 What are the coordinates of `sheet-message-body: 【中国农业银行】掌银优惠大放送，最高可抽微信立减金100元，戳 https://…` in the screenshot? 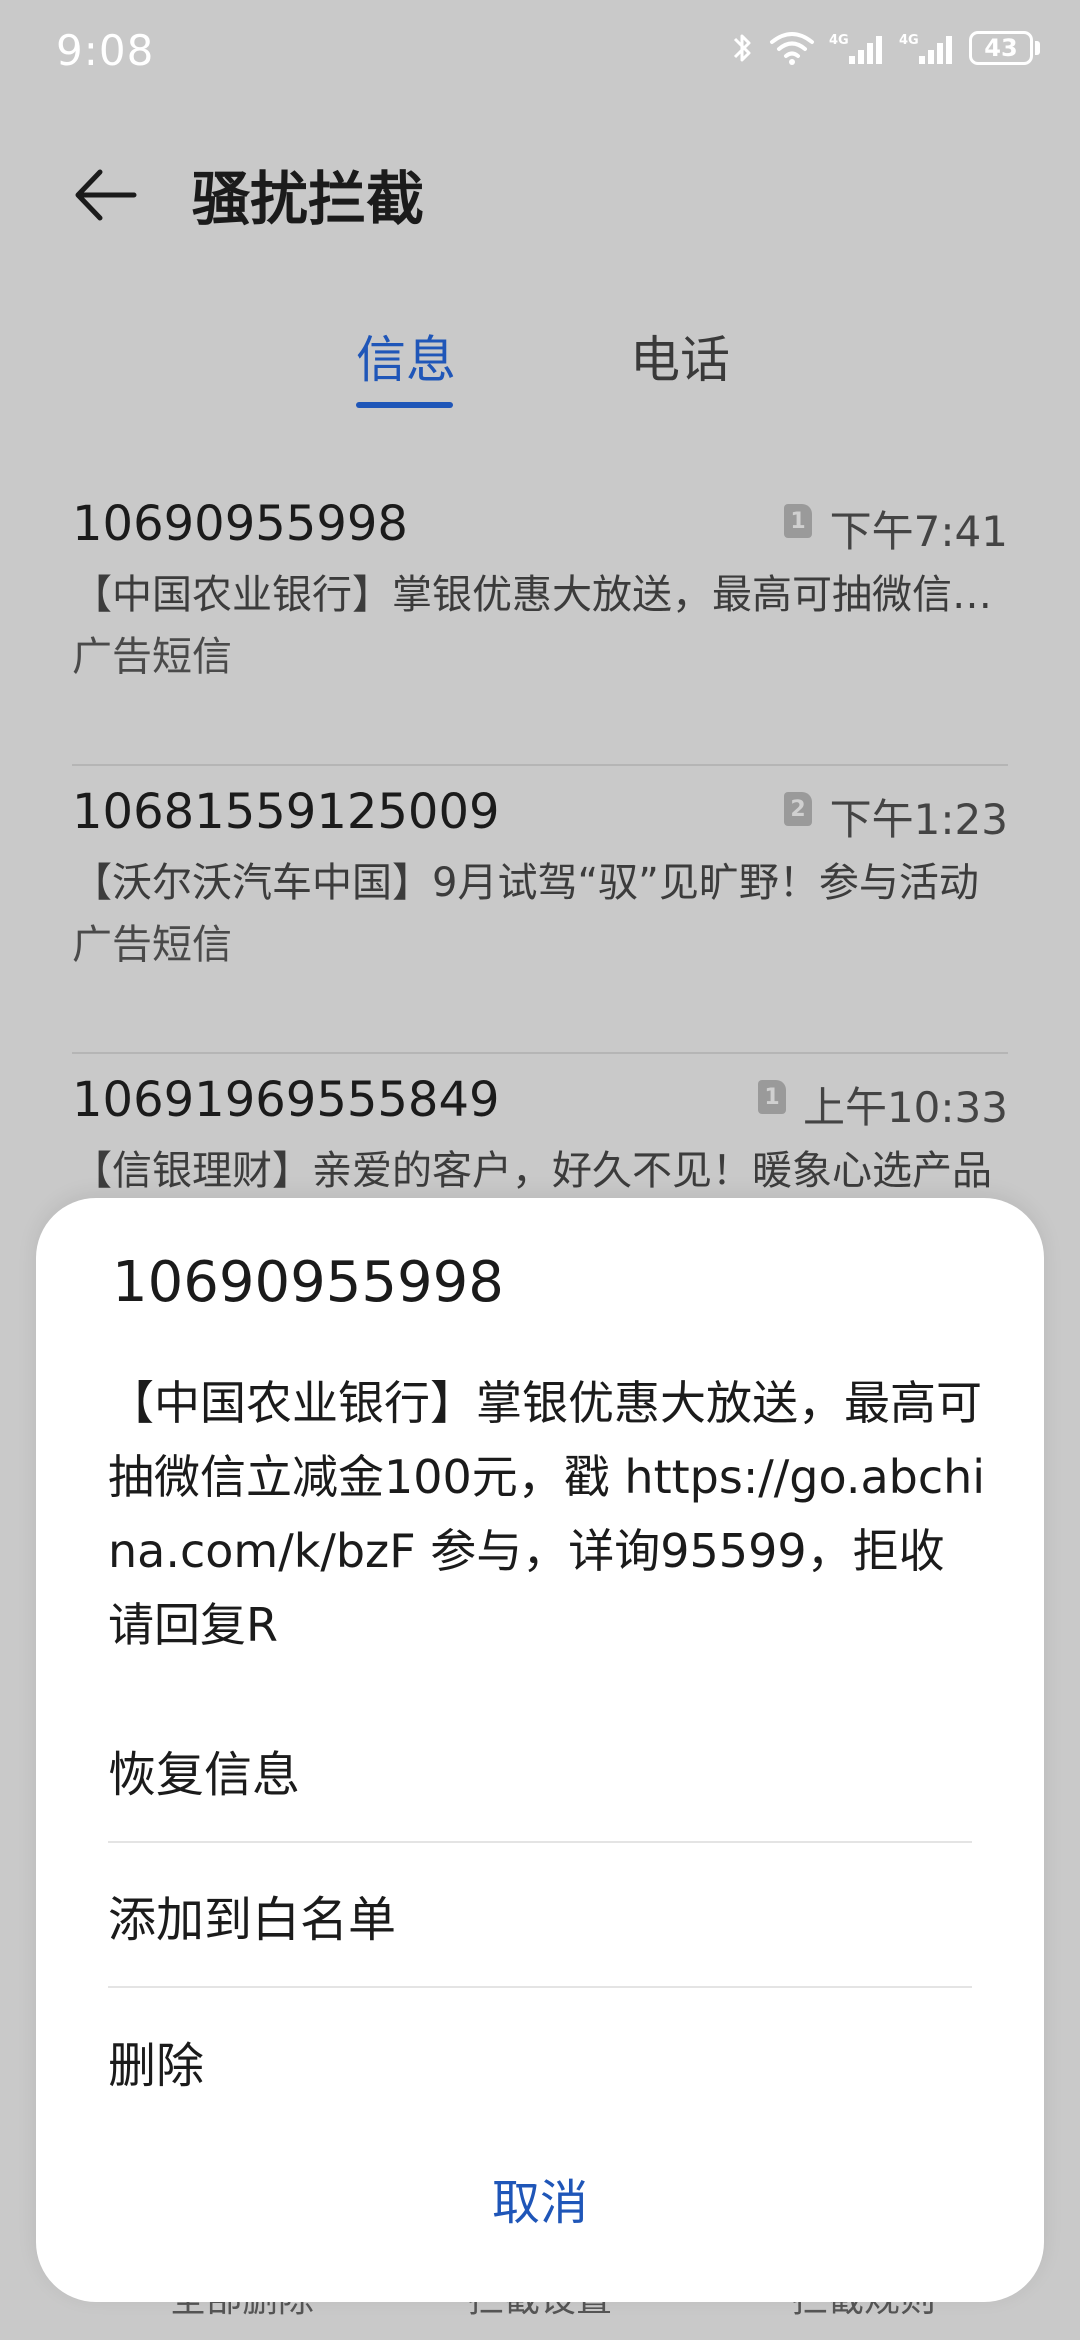 It's located at (547, 1514).